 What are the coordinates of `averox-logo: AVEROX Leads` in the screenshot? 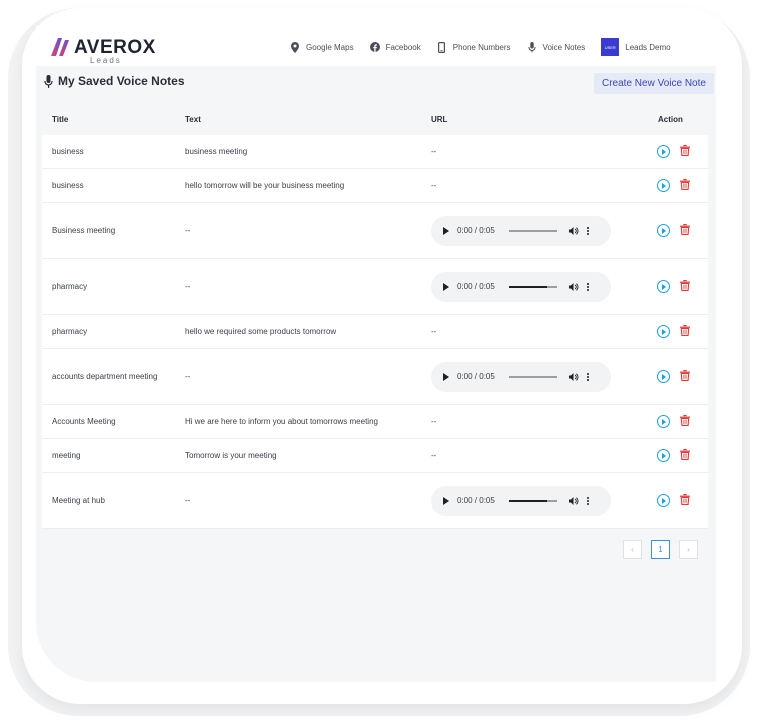 It's located at (102, 50).